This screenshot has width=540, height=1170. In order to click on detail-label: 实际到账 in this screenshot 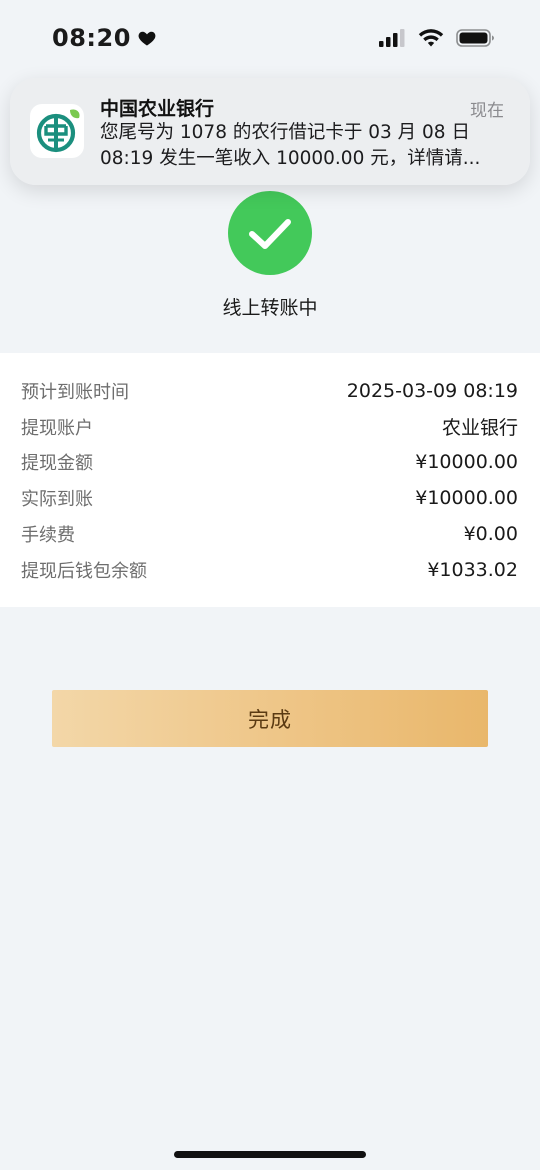, I will do `click(57, 500)`.